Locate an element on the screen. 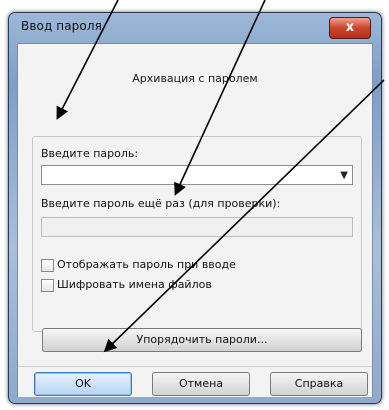 The image size is (389, 410). confirm-password-input is located at coordinates (197, 227).